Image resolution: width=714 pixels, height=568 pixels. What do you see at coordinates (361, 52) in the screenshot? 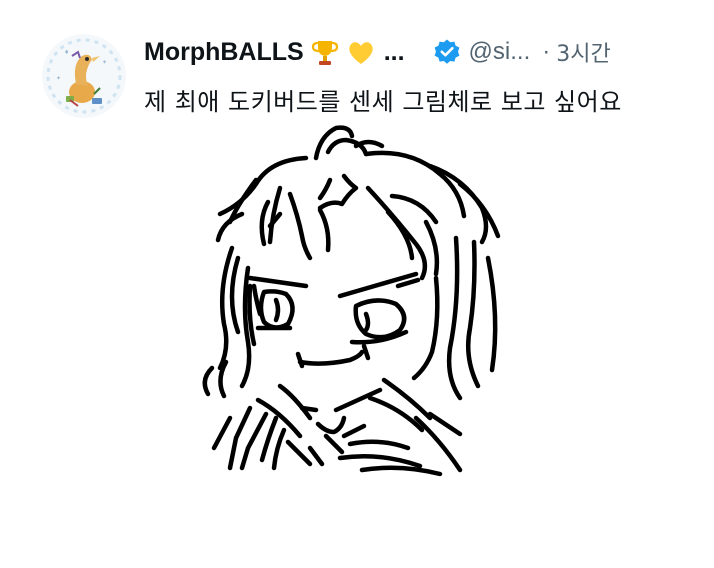
I see `yellow-heart-icon` at bounding box center [361, 52].